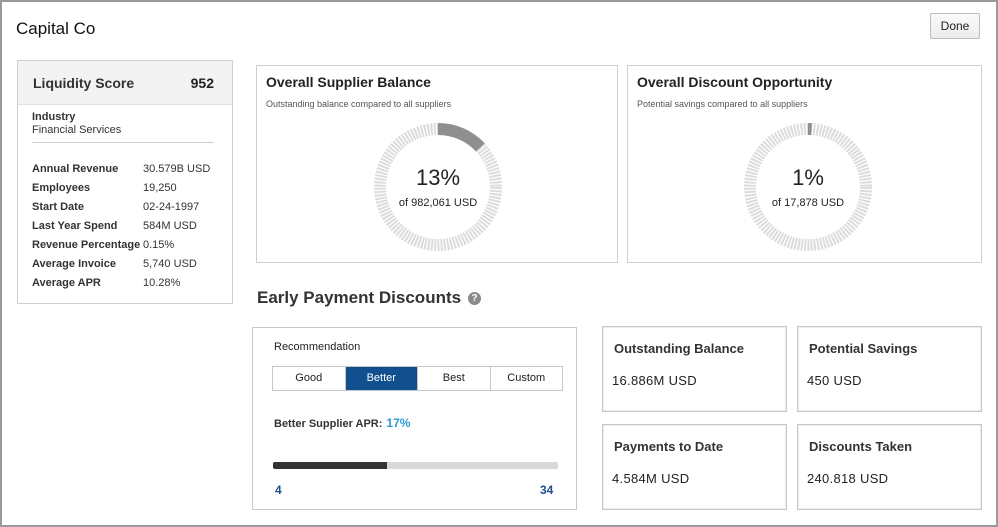  I want to click on supplier-apr: Better Supplier APR: 17%, so click(342, 423).